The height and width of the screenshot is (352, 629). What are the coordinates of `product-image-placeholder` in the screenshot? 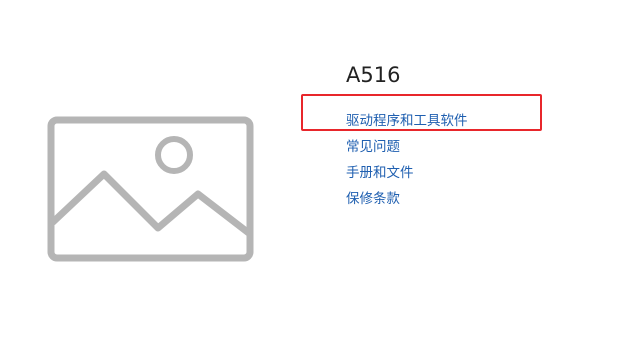 It's located at (150, 189).